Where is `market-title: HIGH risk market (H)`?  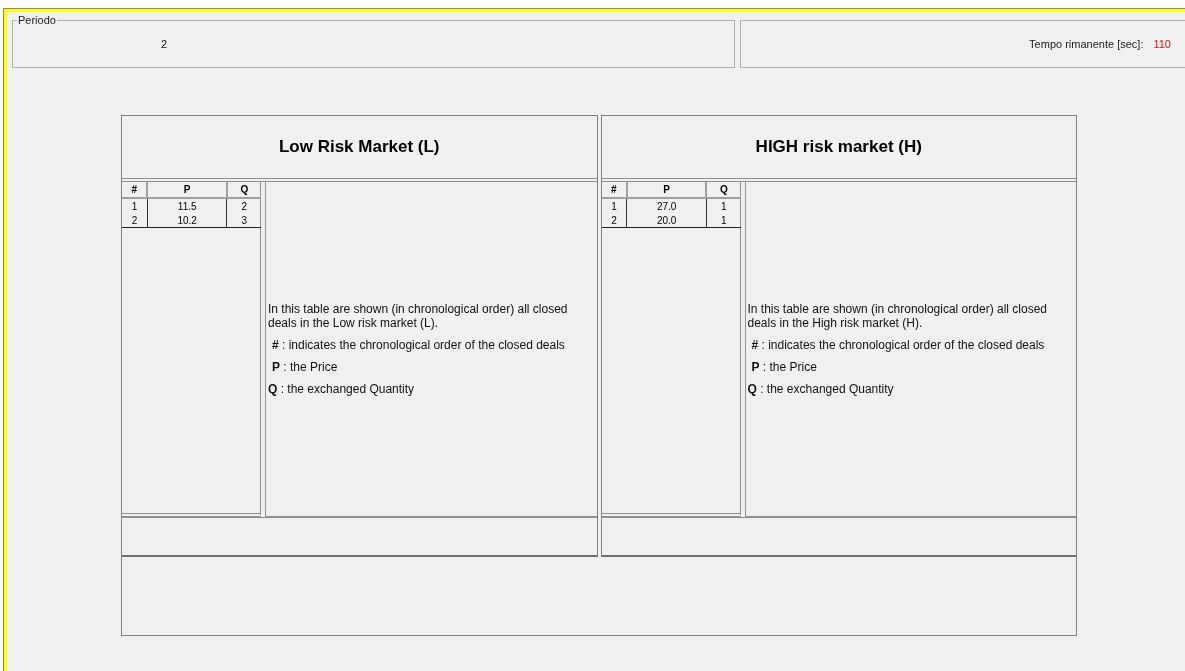 market-title: HIGH risk market (H) is located at coordinates (838, 147).